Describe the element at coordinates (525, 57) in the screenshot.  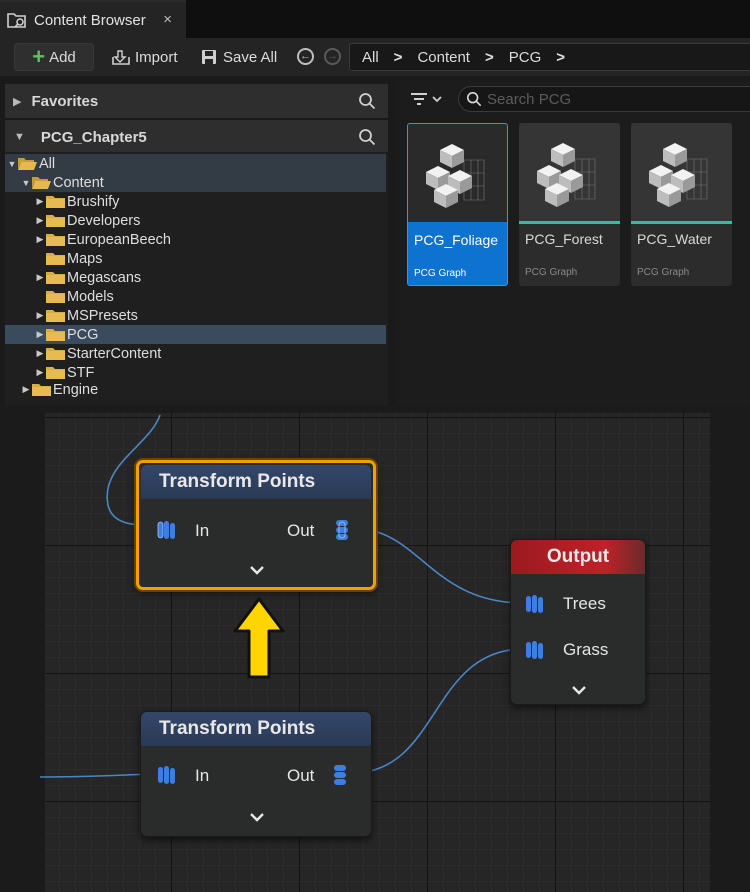
I see `breadcrumb-pcg: PCG` at that location.